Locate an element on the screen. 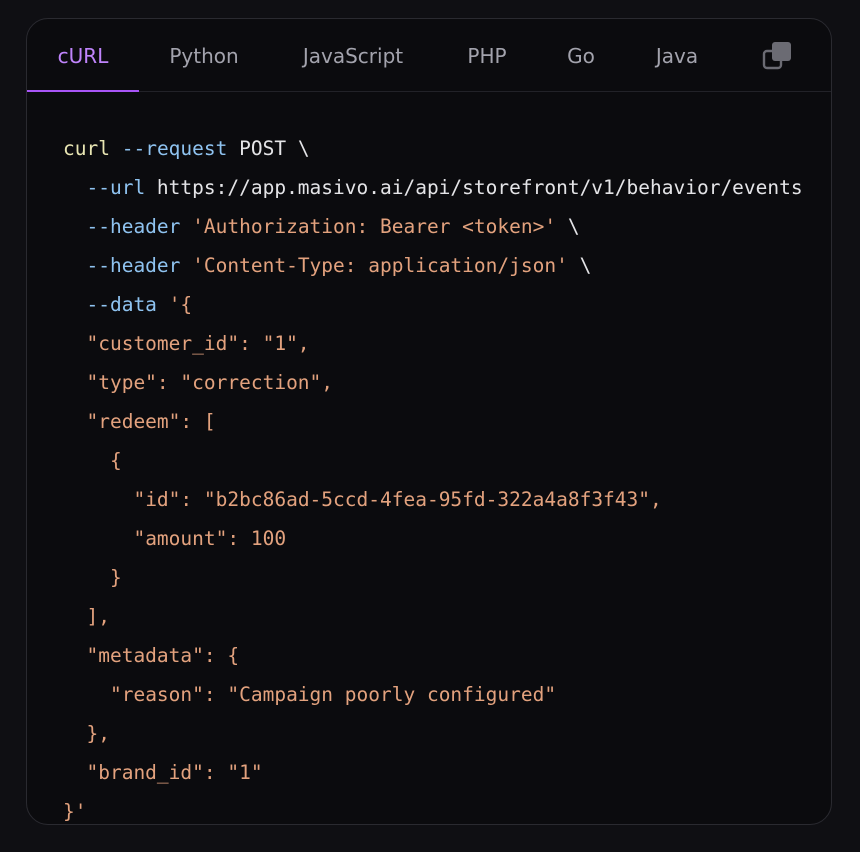  code-string: "metadata": { is located at coordinates (163, 655).